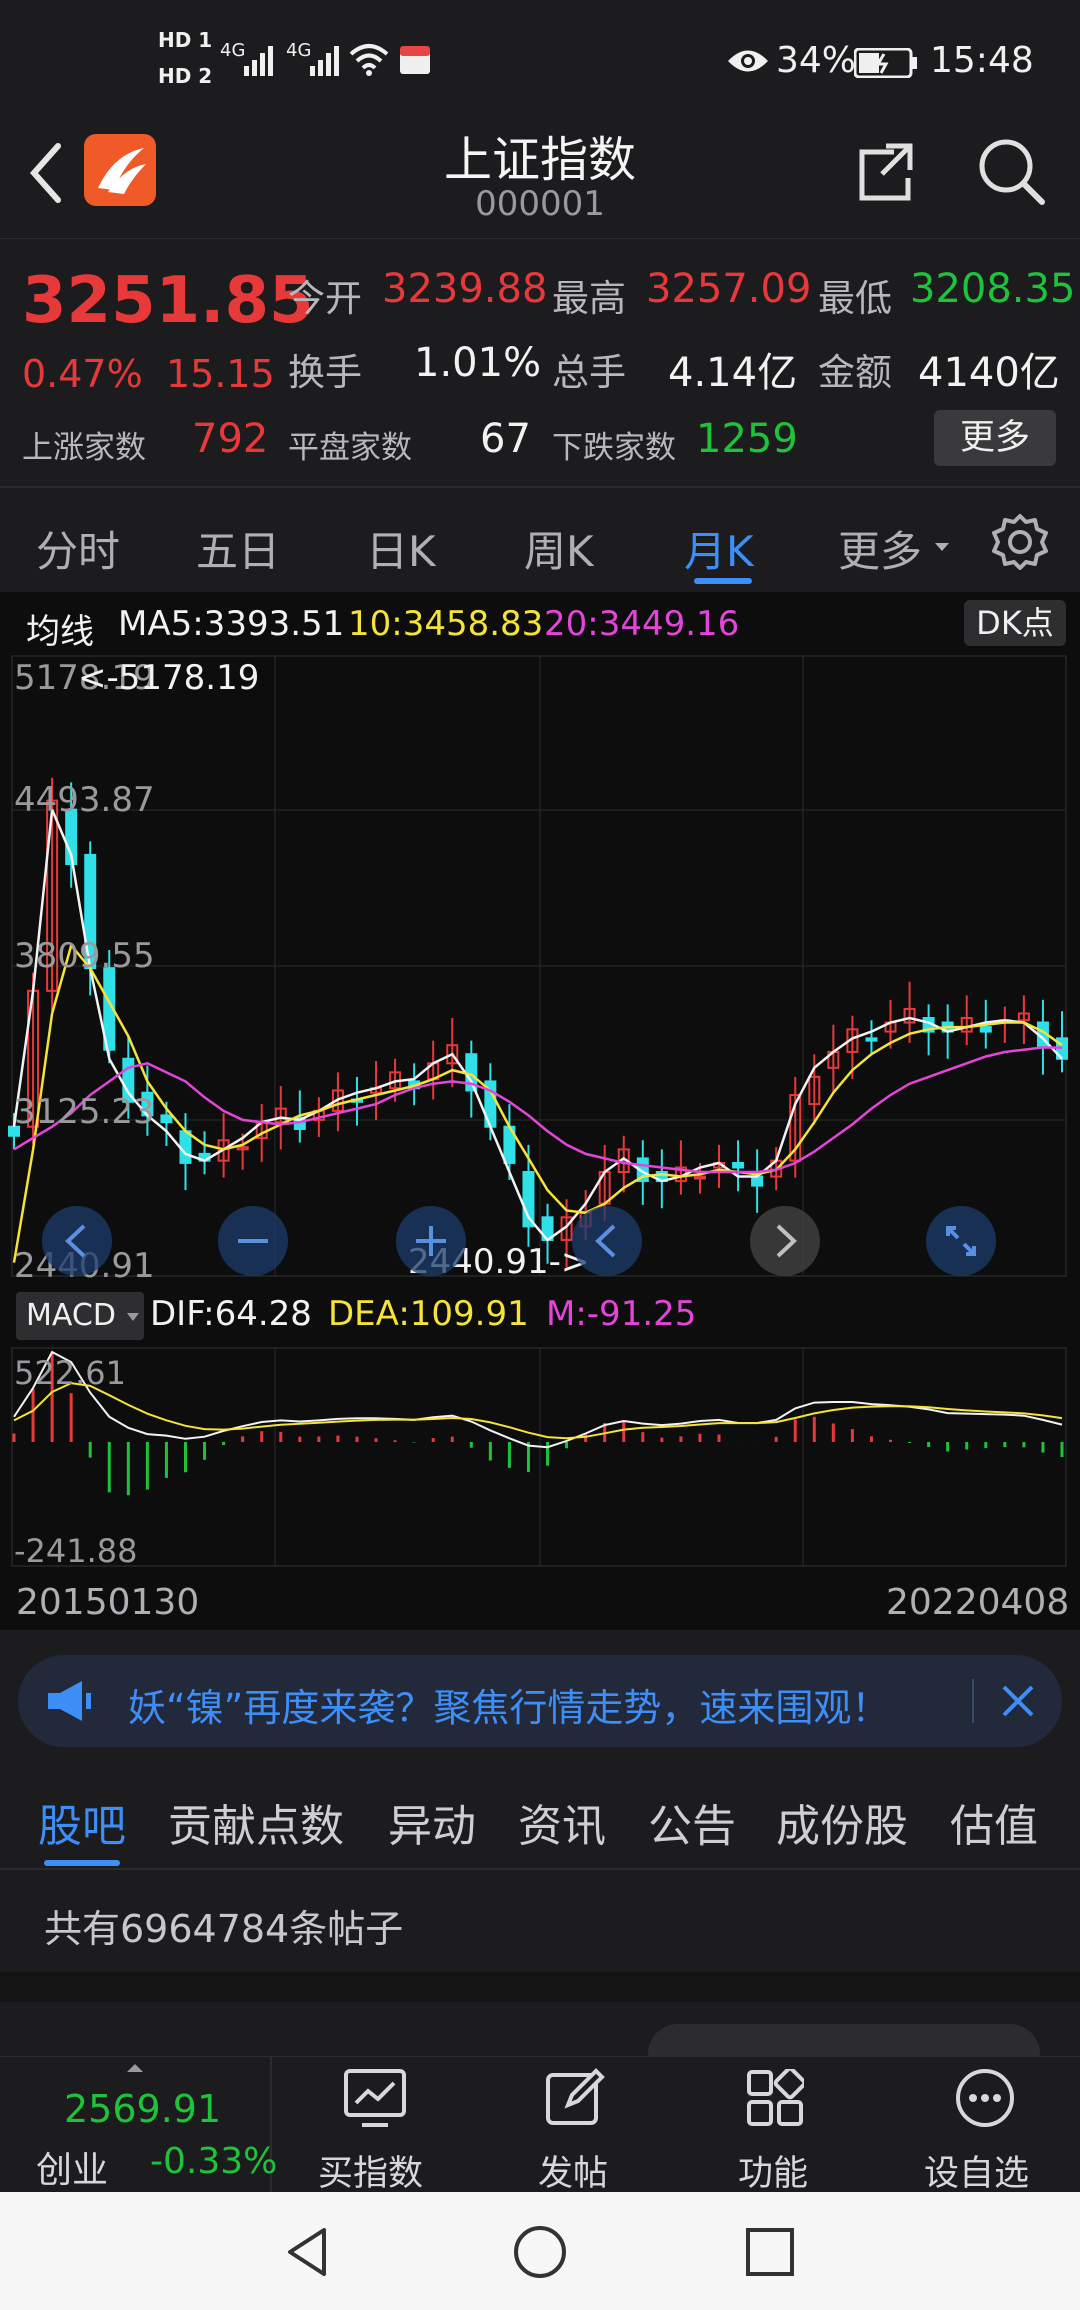 The image size is (1080, 2310). I want to click on tab-monthly-k: 月K, so click(719, 548).